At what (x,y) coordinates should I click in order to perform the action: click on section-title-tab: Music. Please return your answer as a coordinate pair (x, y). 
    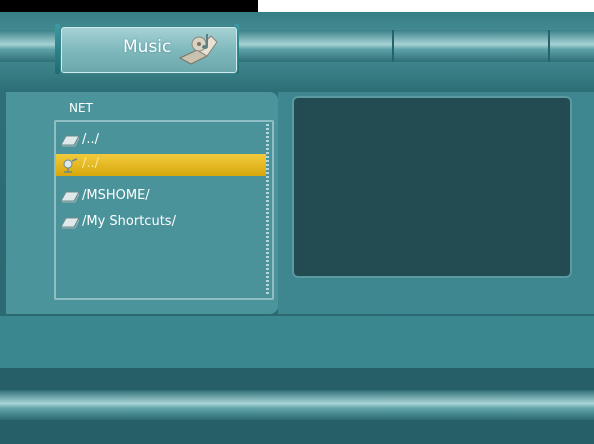
    Looking at the image, I should click on (149, 50).